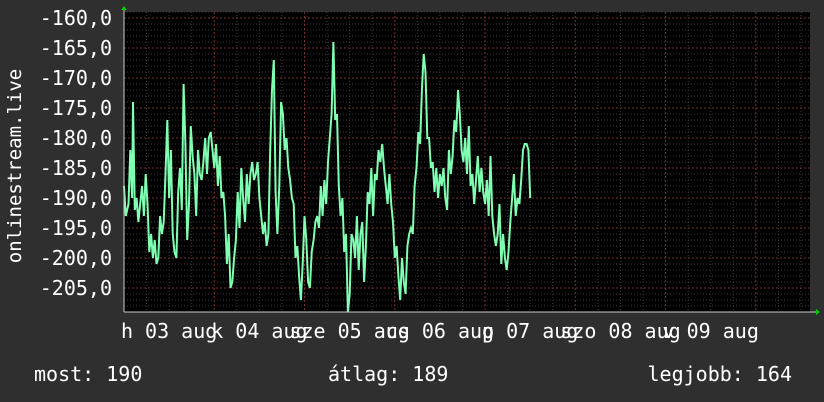 The image size is (824, 402). I want to click on y-tick-label: -190,0, so click(76, 198).